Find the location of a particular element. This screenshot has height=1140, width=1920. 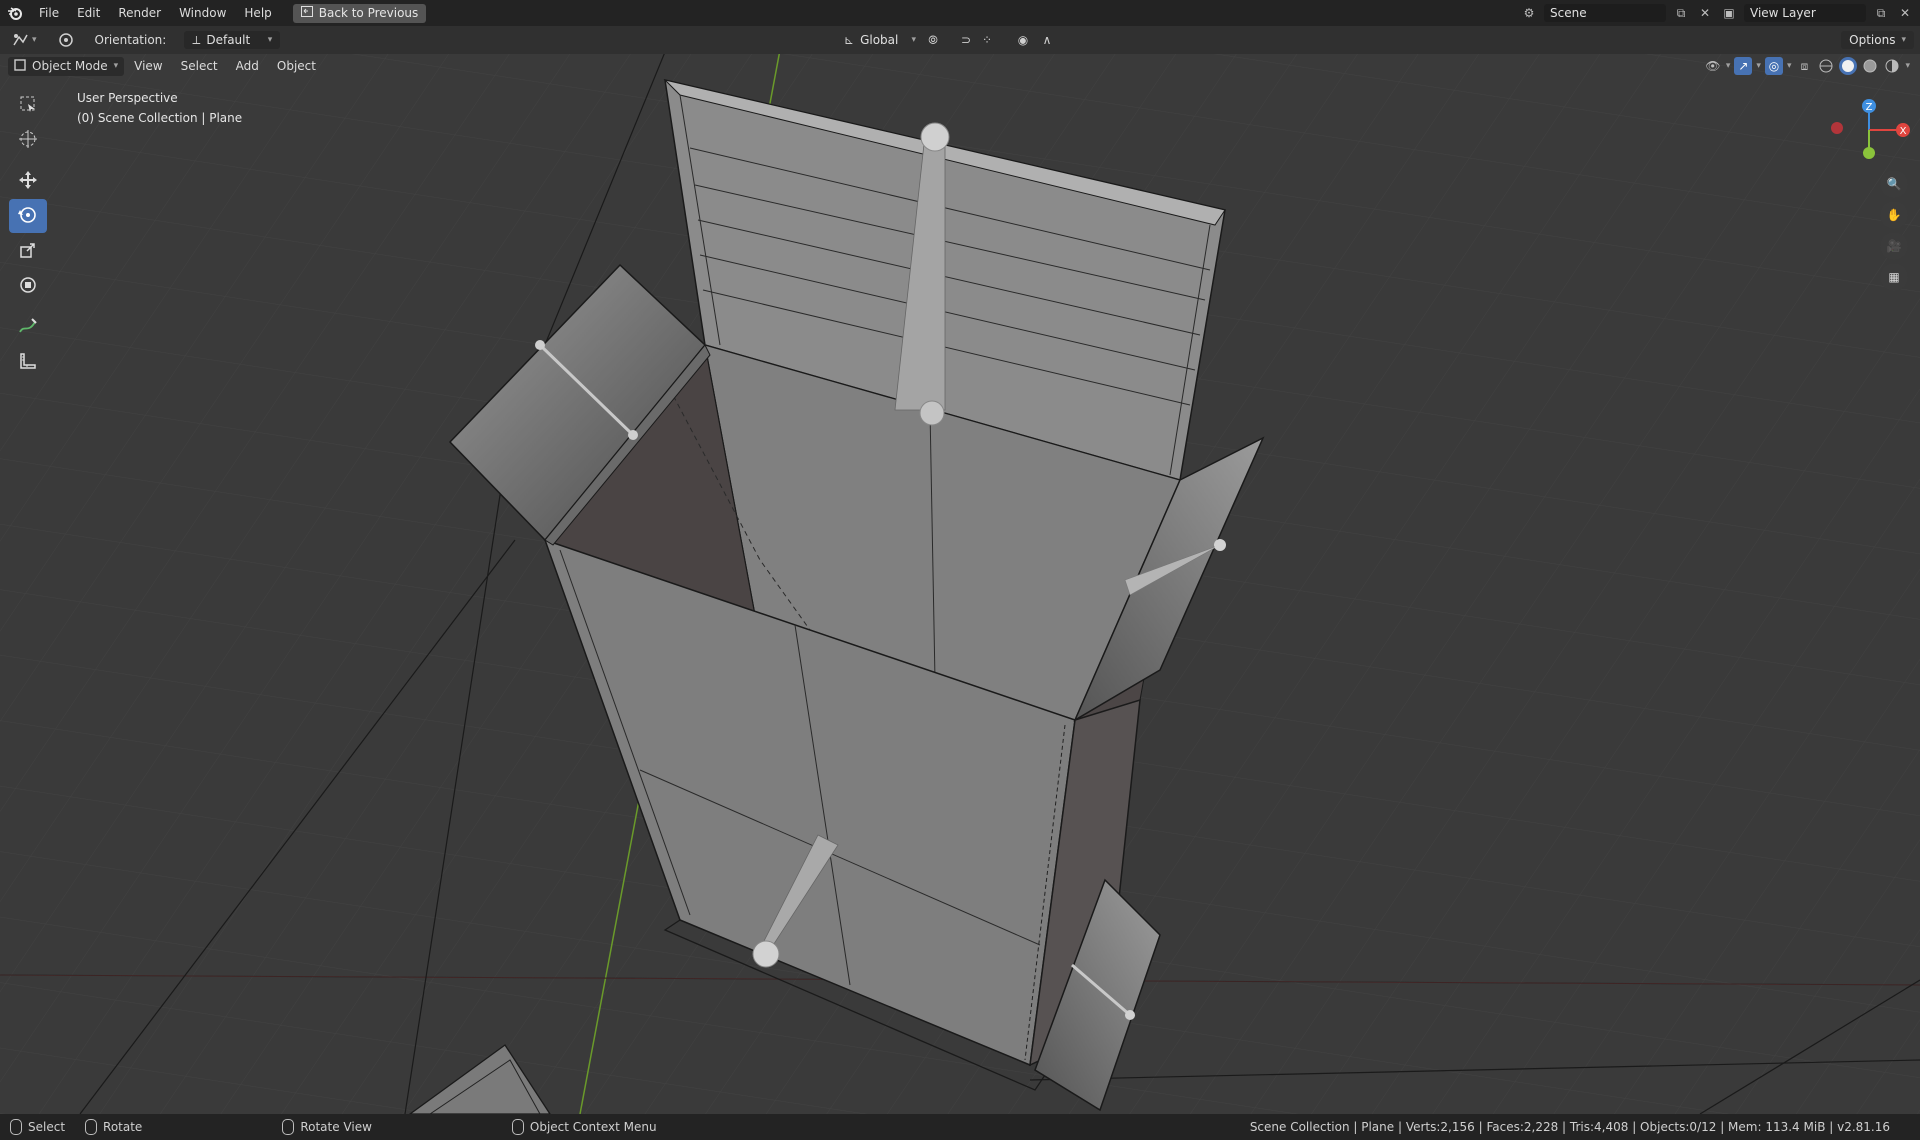

status-select: Select is located at coordinates (37, 1127).